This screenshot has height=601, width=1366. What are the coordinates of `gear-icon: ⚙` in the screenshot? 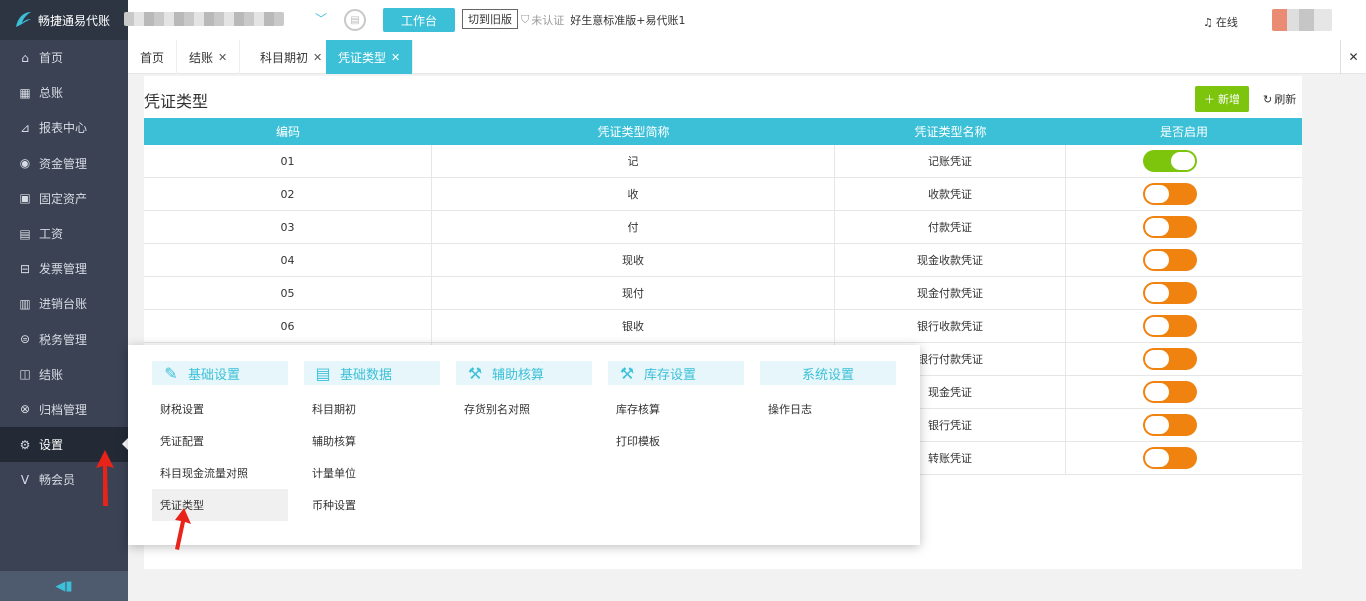 It's located at (25, 444).